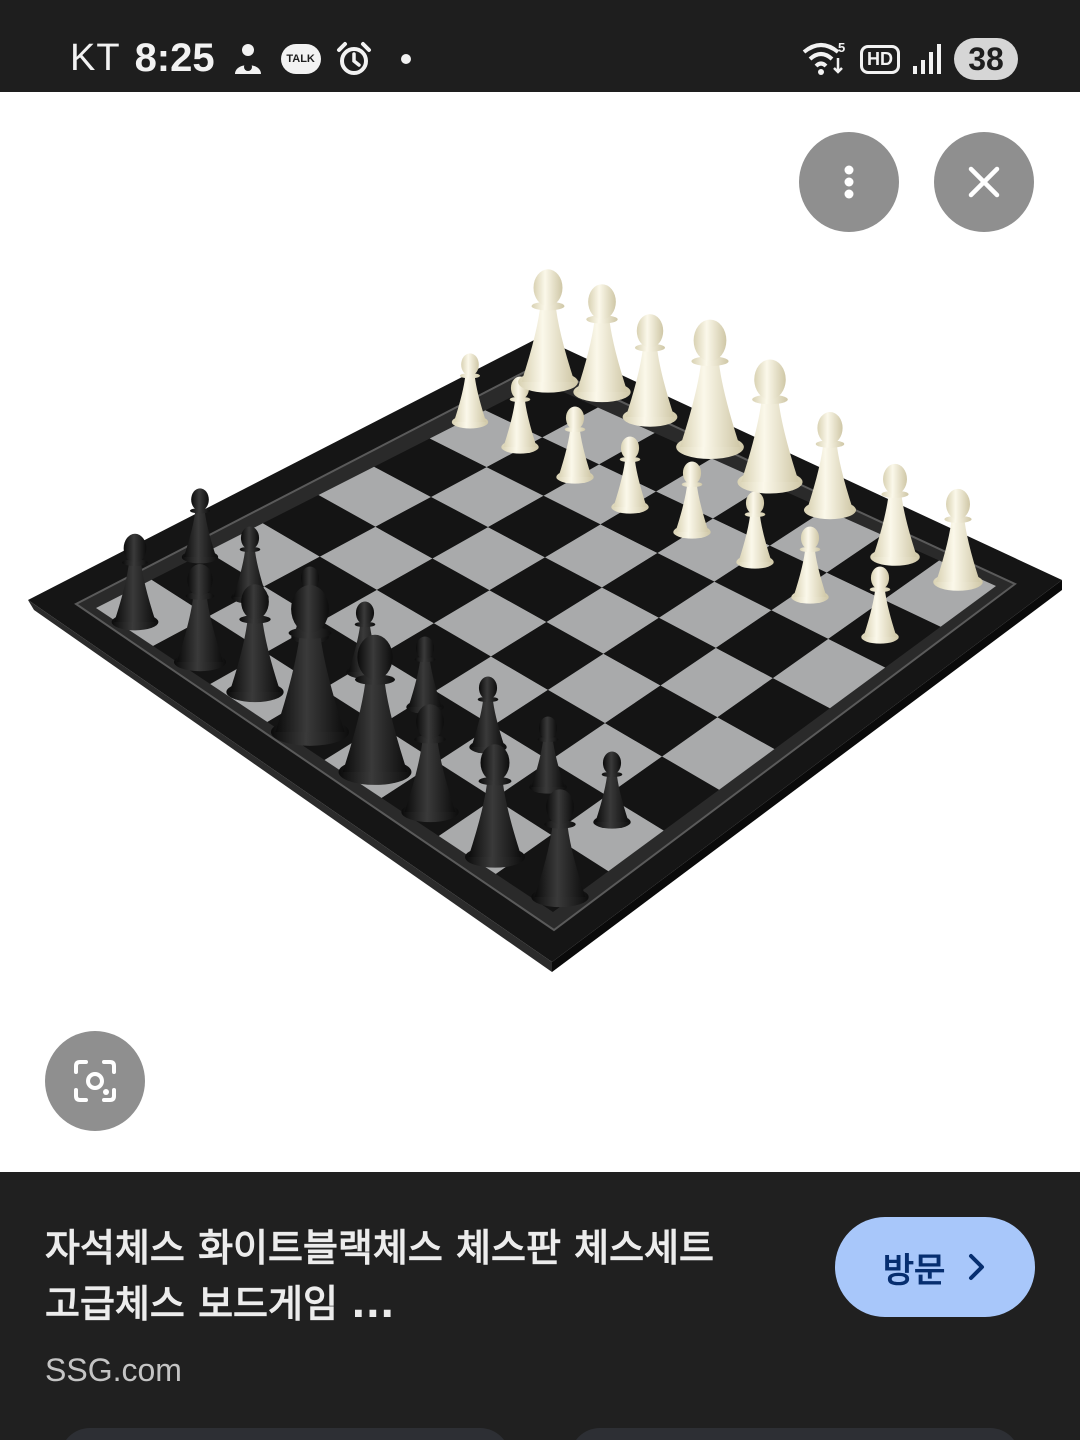 Image resolution: width=1080 pixels, height=1440 pixels. I want to click on chevron-right-icon, so click(977, 1267).